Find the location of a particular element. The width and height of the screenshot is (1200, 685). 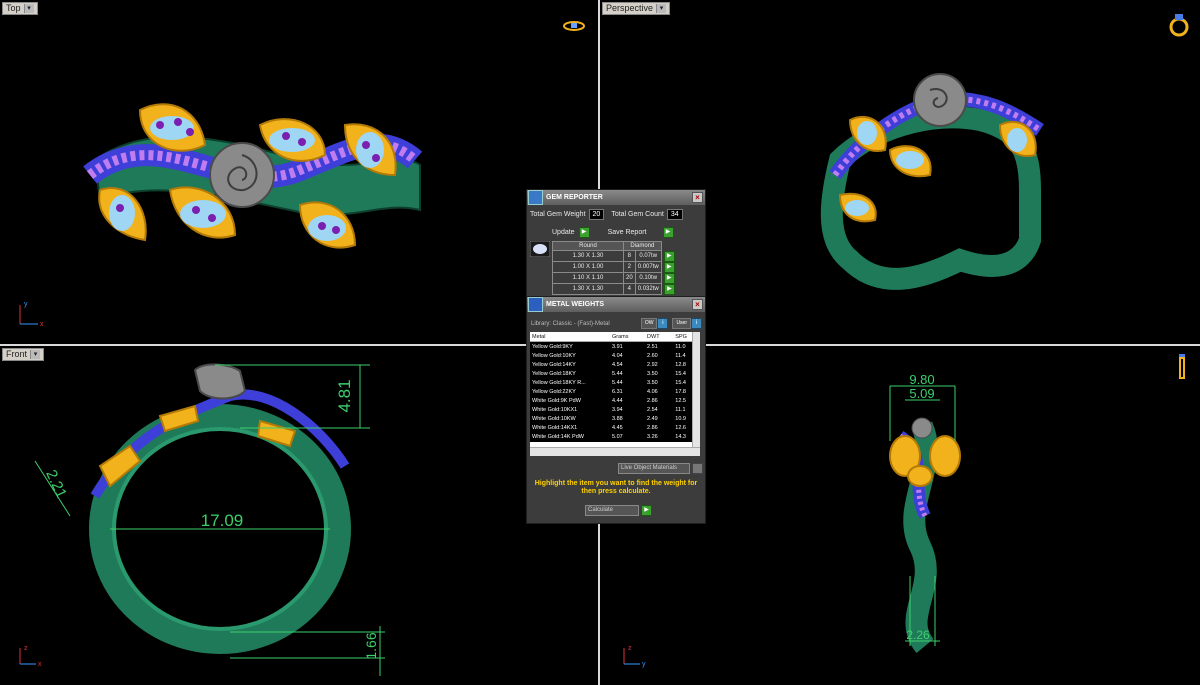

calculate-button: ▶ is located at coordinates (646, 510).